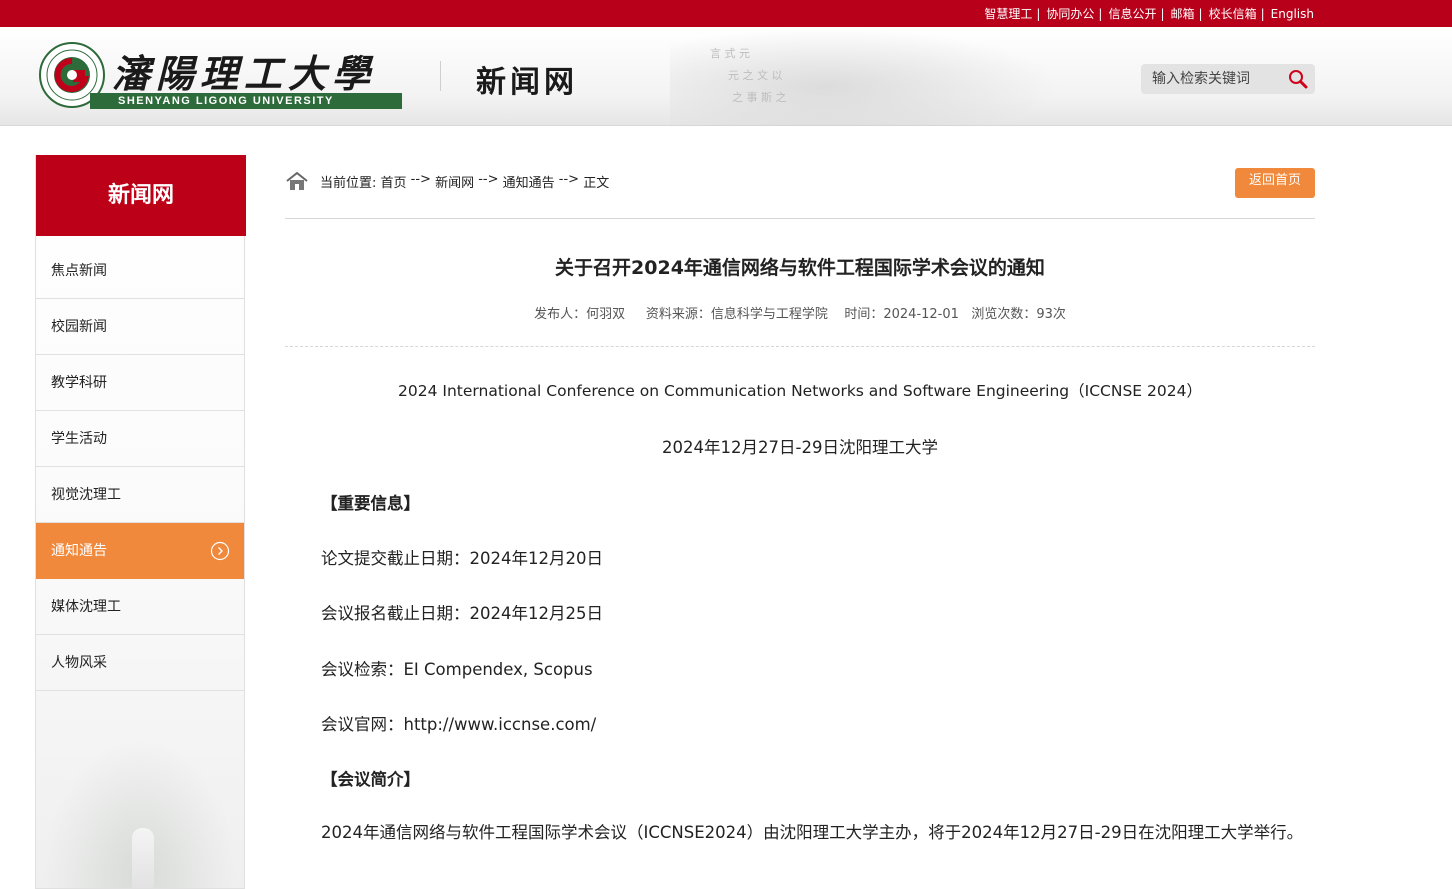 Image resolution: width=1452 pixels, height=889 pixels. Describe the element at coordinates (370, 503) in the screenshot. I see `section-important-info: 【重要信息】` at that location.